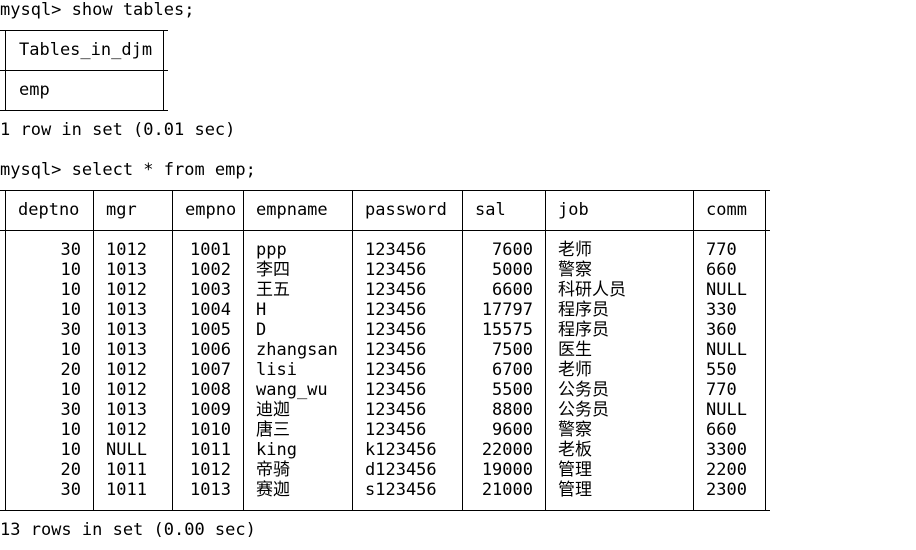 Image resolution: width=916 pixels, height=550 pixels. I want to click on table-cell: 1007, so click(210, 370).